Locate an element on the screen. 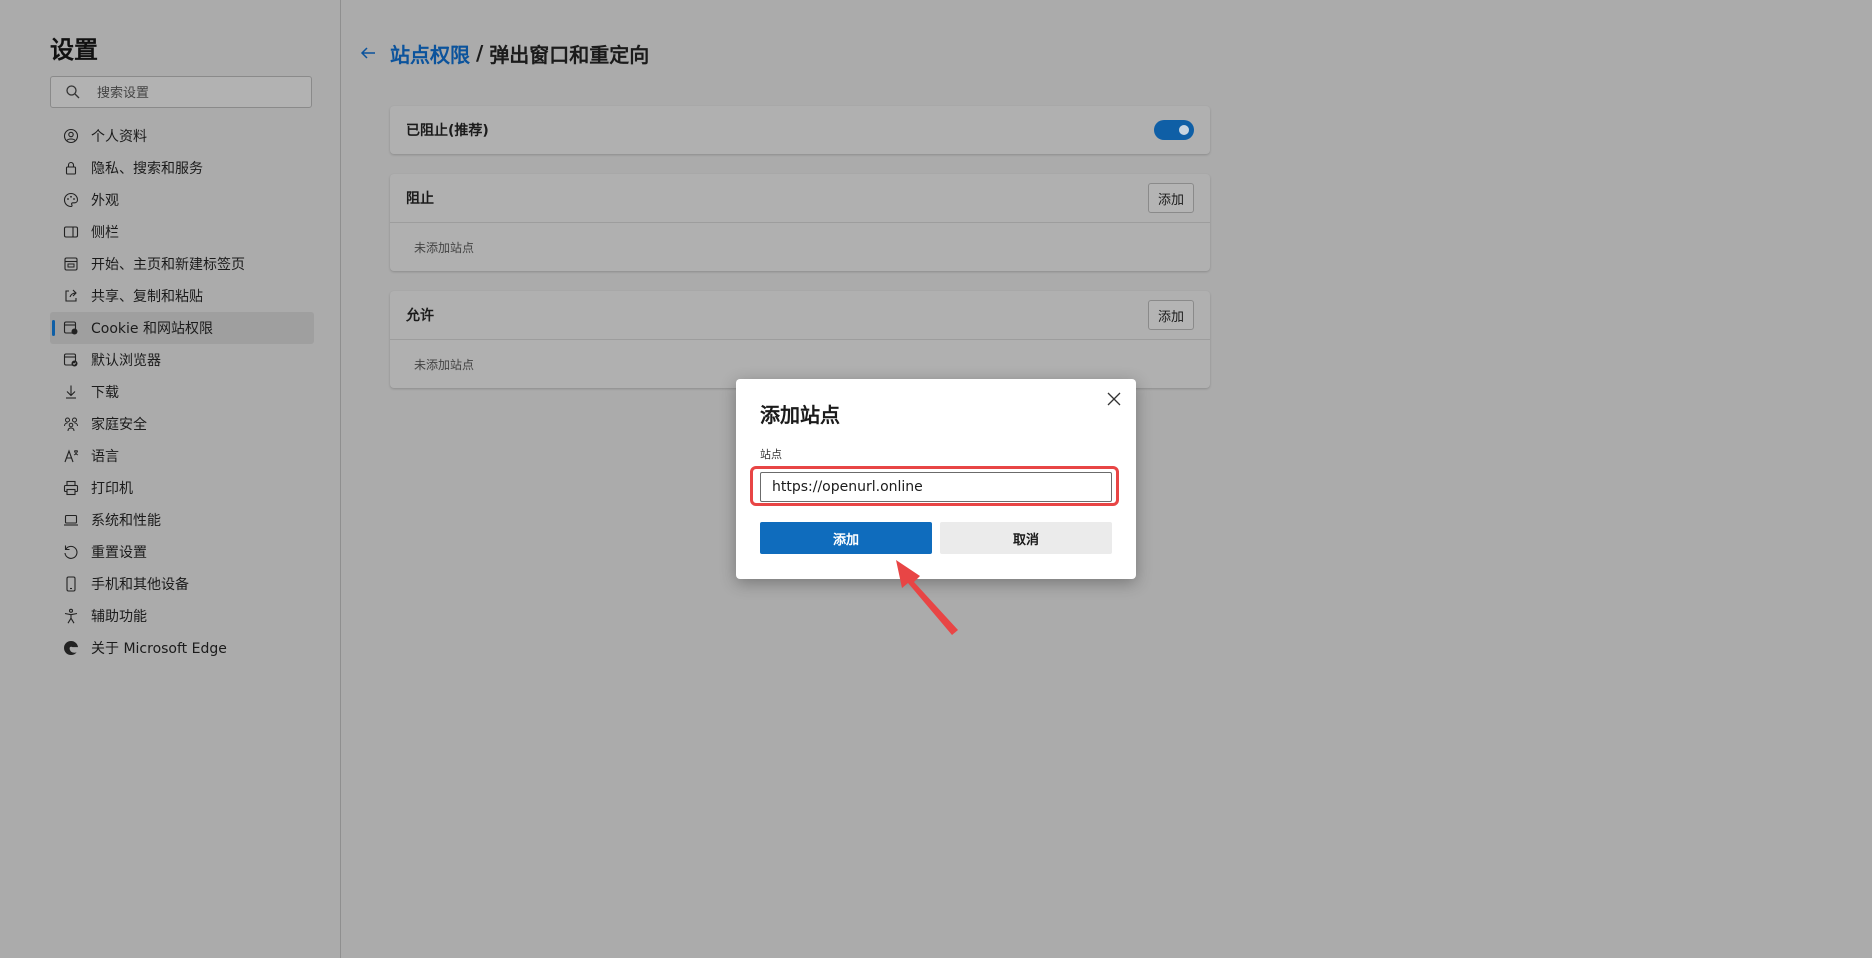 This screenshot has height=958, width=1872. site-url-input is located at coordinates (936, 487).